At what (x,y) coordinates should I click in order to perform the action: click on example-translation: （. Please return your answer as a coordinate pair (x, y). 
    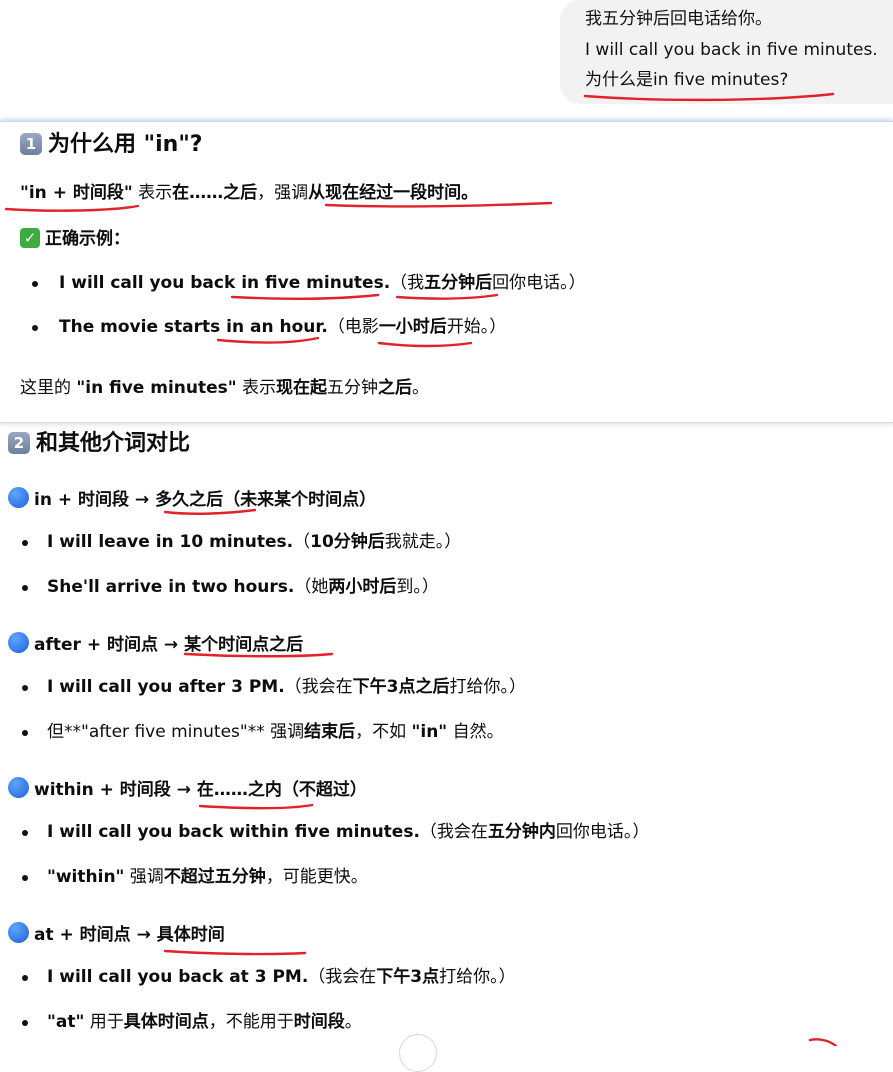
    Looking at the image, I should click on (302, 542).